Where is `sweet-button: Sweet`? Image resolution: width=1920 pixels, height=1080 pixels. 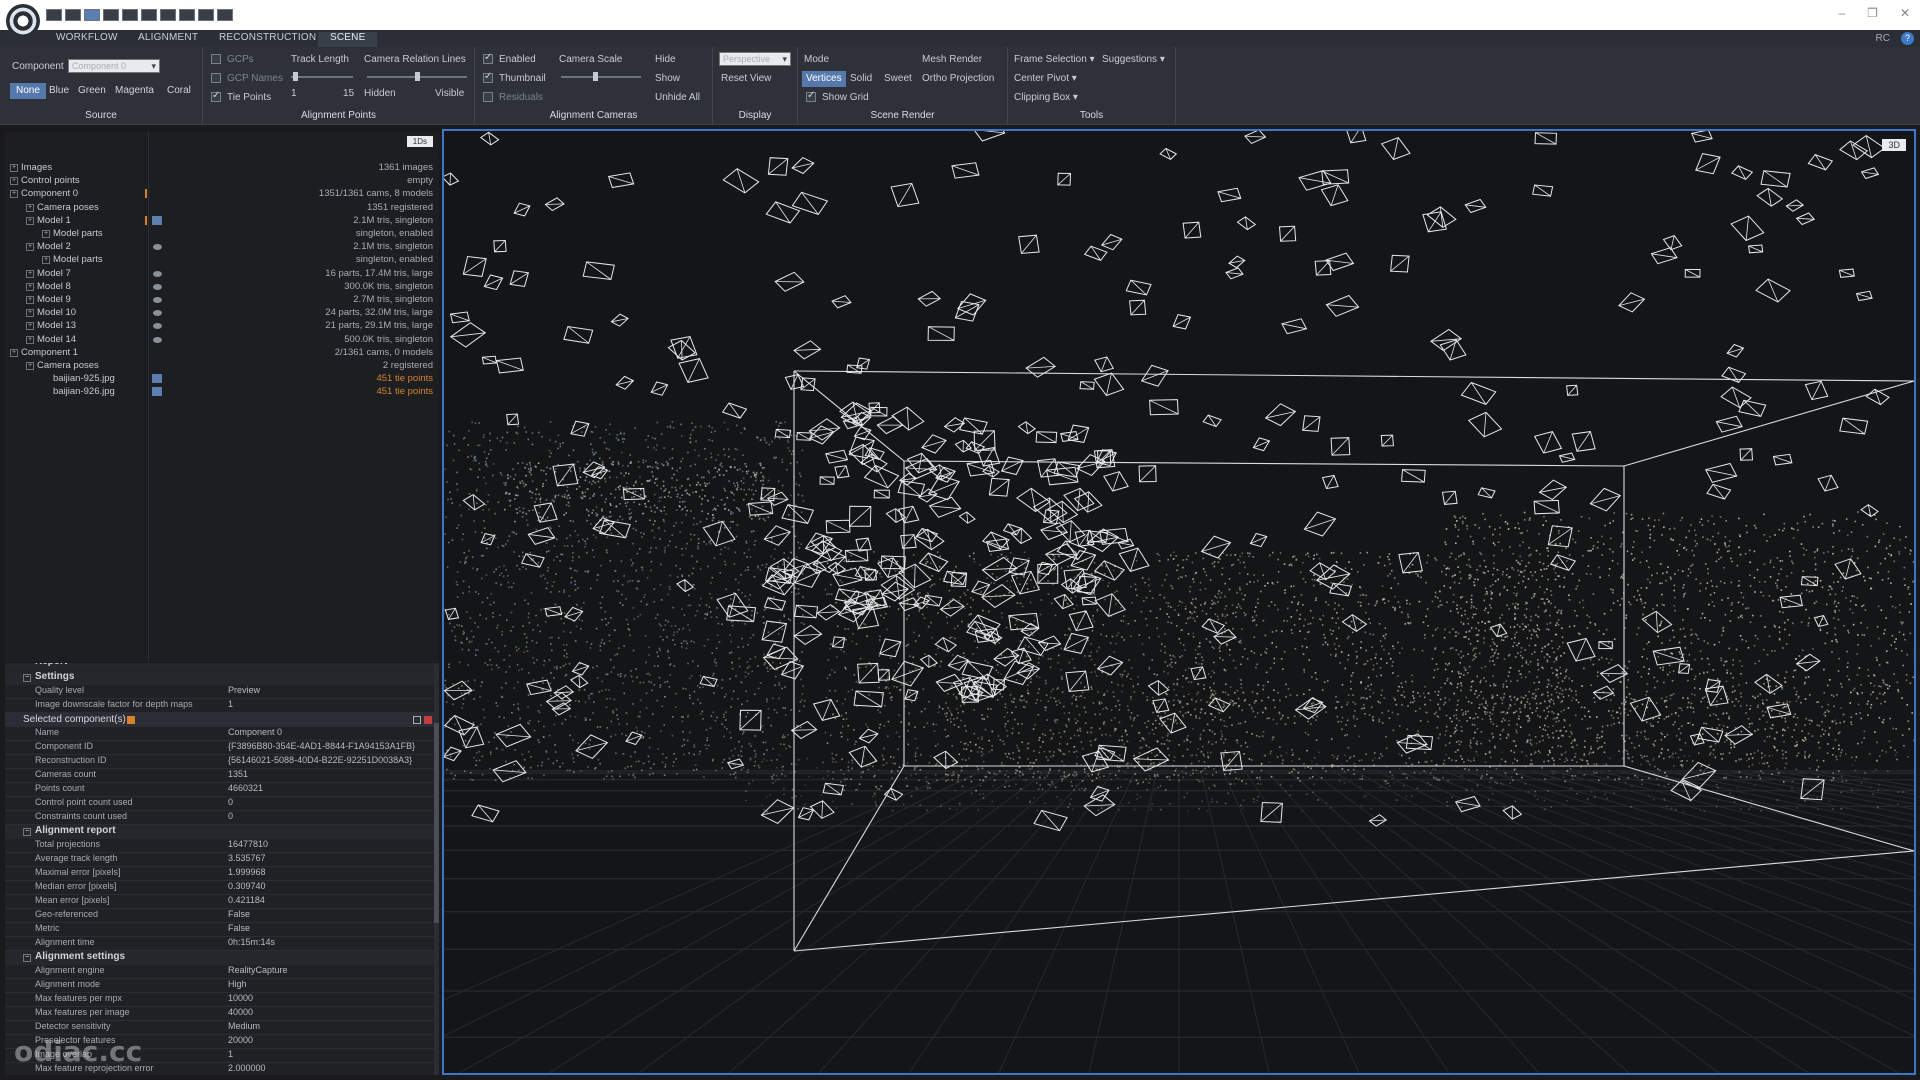
sweet-button: Sweet is located at coordinates (898, 79).